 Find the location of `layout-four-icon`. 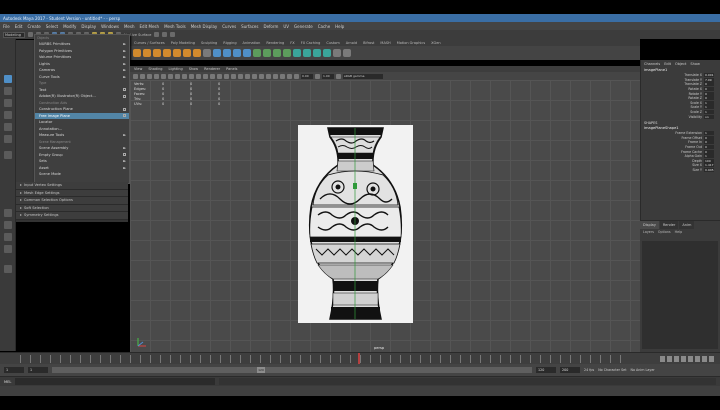

layout-four-icon is located at coordinates (8, 225).